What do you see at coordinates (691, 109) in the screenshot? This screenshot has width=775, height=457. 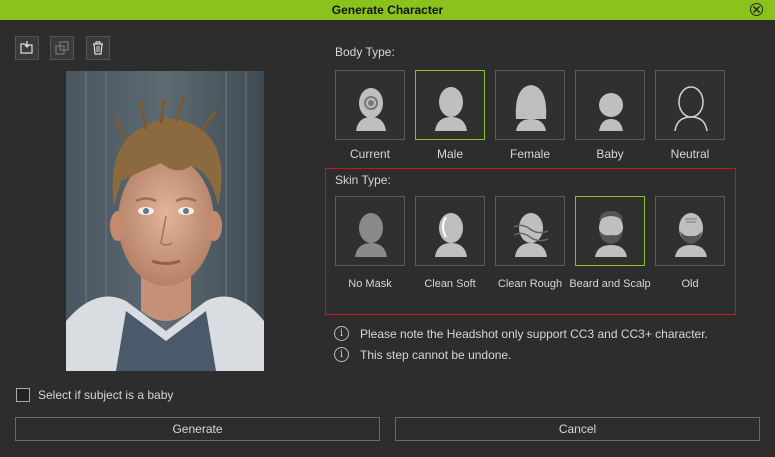 I see `neutral-head-icon` at bounding box center [691, 109].